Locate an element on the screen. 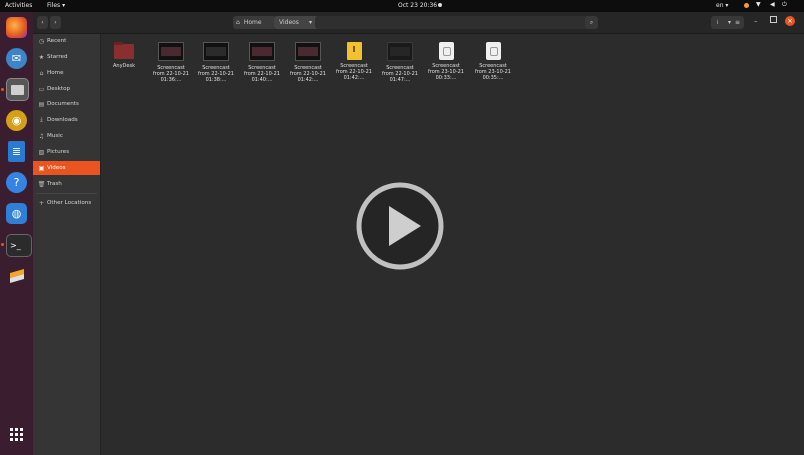 This screenshot has height=455, width=804. sidebar-item-other-locations: + Other Locations is located at coordinates (66, 203).